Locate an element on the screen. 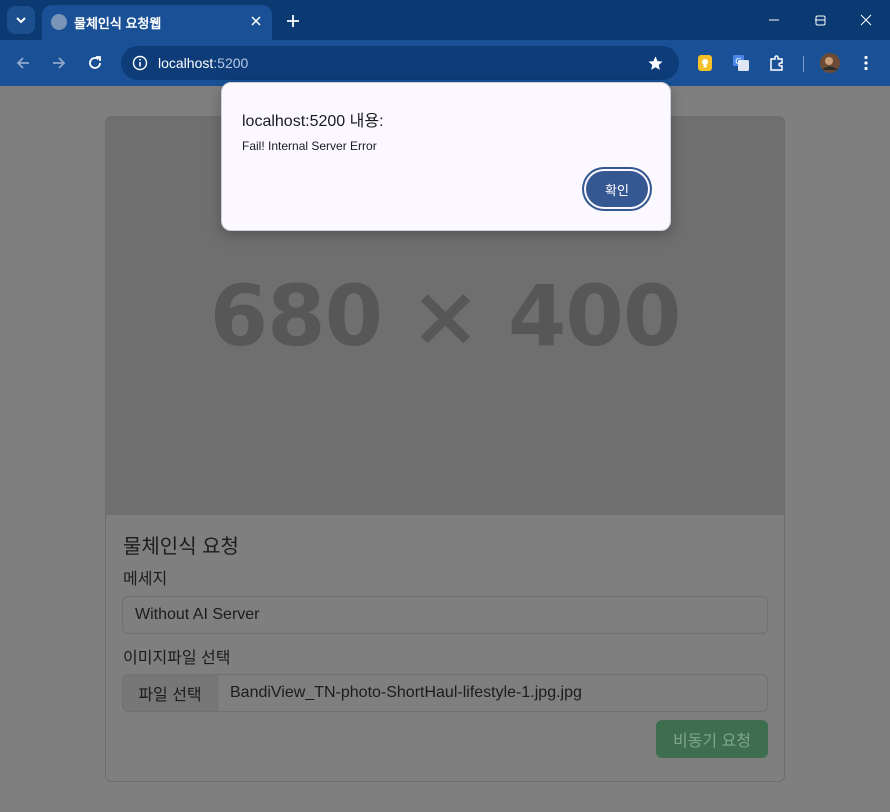 The height and width of the screenshot is (812, 890). site-info-icon is located at coordinates (140, 63).